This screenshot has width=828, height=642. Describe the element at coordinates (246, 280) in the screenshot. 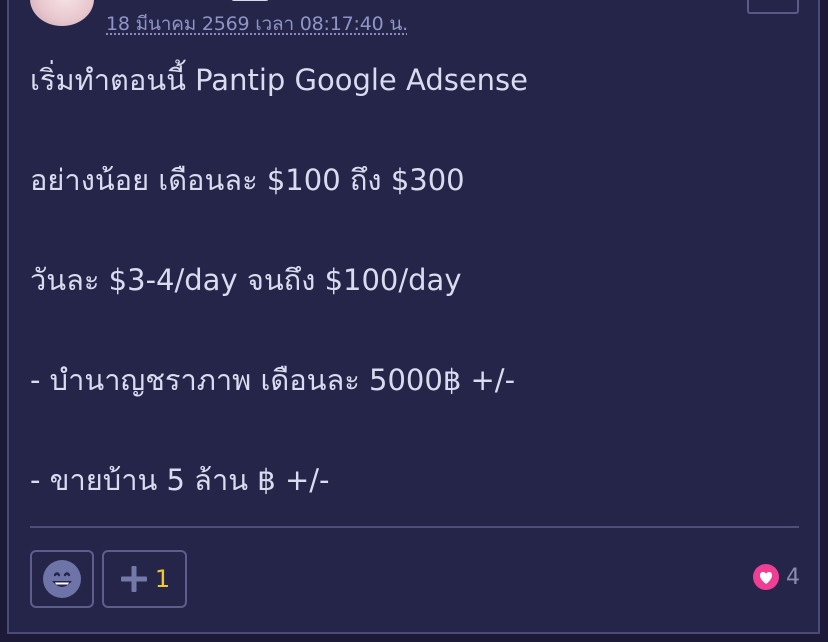

I see `post-line: วันละ $3-4/day จนถึง $100/day` at that location.